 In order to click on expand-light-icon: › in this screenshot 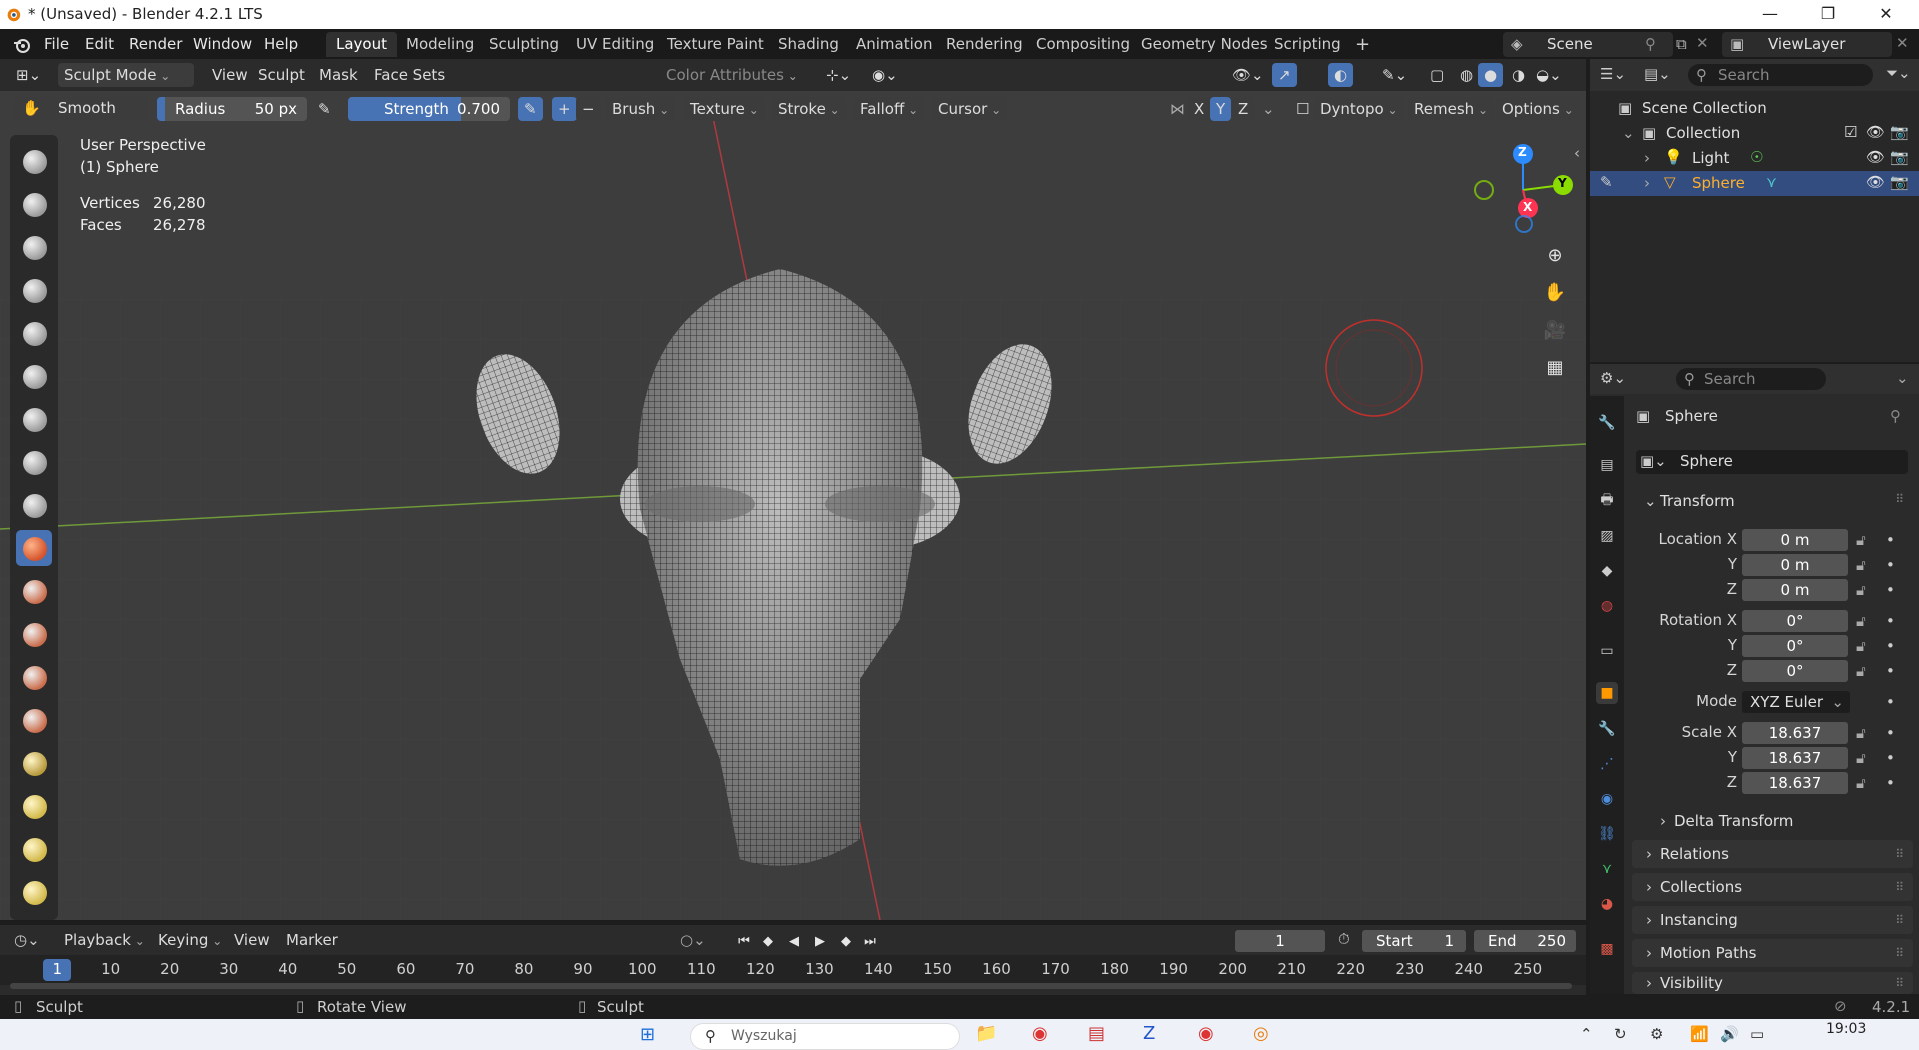, I will do `click(1647, 158)`.